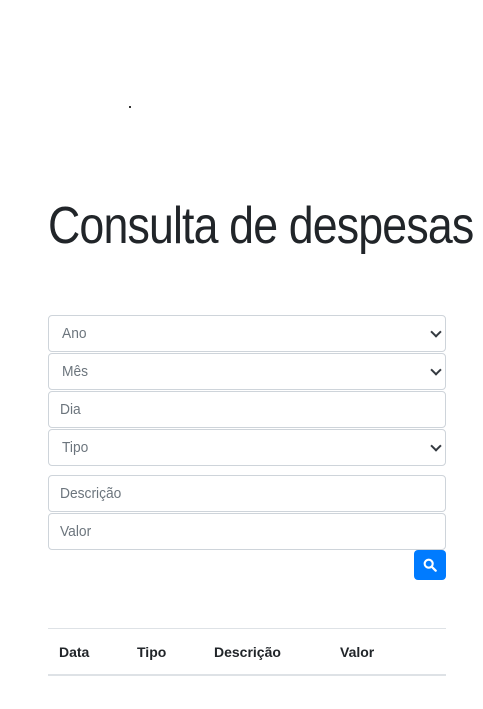 The image size is (483, 709). Describe the element at coordinates (357, 652) in the screenshot. I see `table-header-valor: Valor` at that location.